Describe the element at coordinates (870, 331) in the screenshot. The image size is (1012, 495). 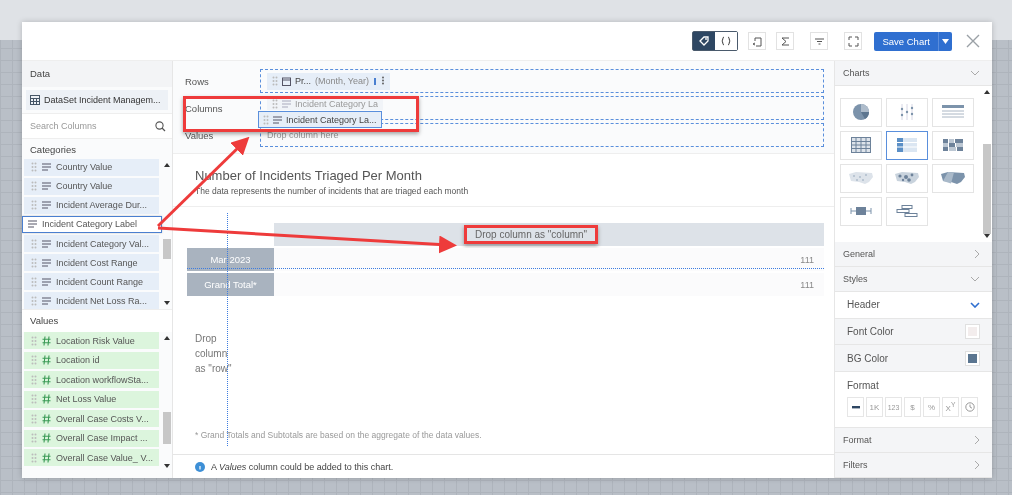
I see `style-label: Font Color` at that location.